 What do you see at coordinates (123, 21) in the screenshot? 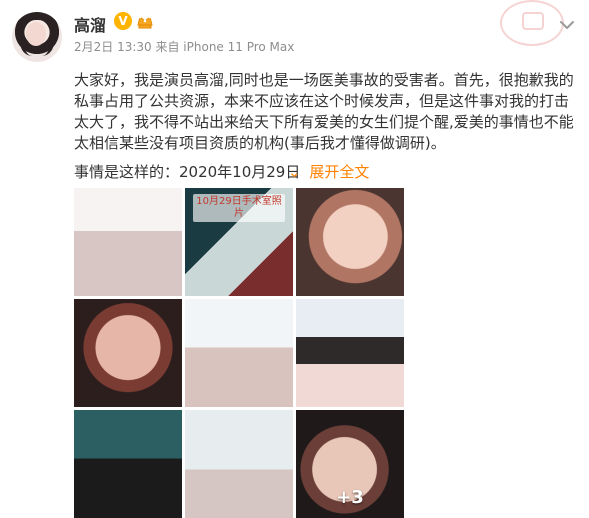
I see `vip-badge: V` at bounding box center [123, 21].